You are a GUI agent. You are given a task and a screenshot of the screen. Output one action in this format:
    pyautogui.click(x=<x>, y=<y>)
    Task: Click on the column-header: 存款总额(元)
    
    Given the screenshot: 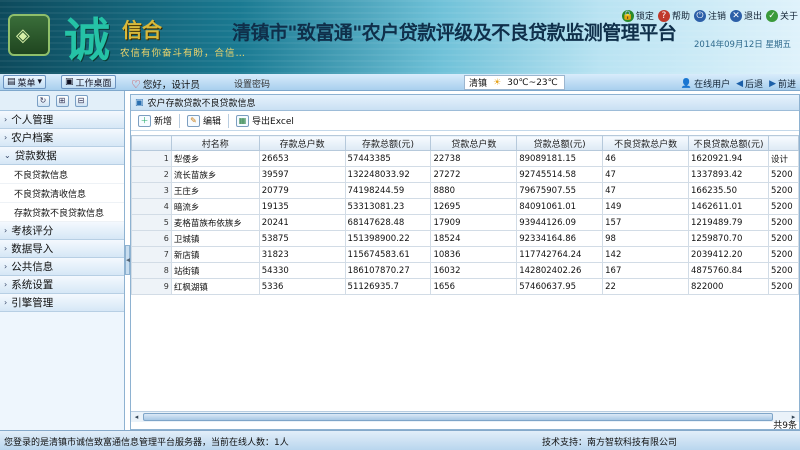 What is the action you would take?
    pyautogui.click(x=388, y=143)
    